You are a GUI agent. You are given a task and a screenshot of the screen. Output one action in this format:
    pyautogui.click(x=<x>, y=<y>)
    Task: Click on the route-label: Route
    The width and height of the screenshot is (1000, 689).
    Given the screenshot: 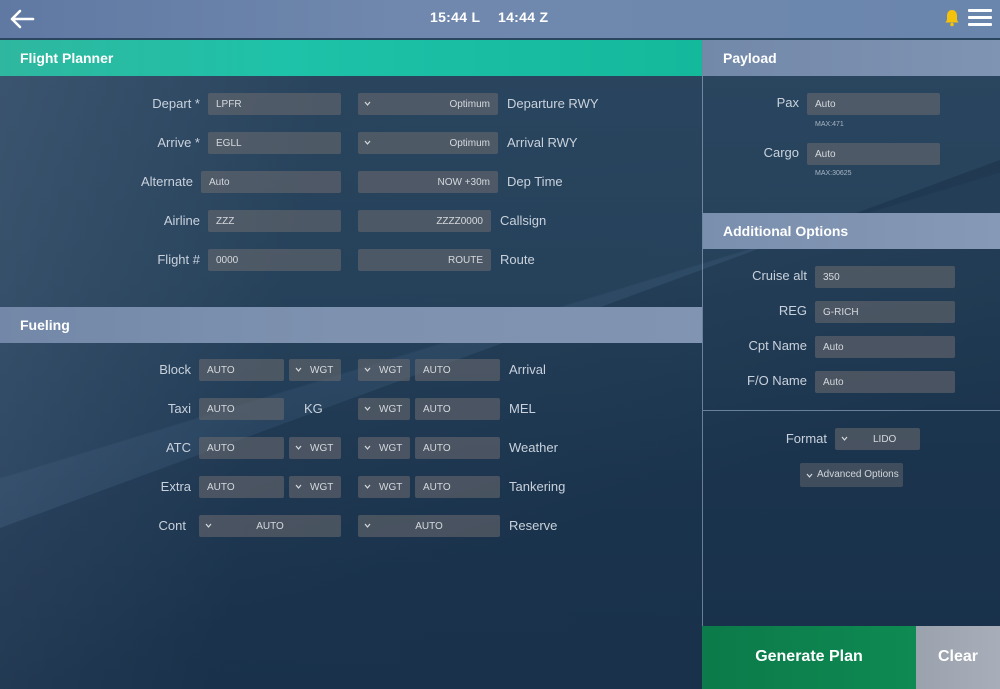 What is the action you would take?
    pyautogui.click(x=517, y=259)
    